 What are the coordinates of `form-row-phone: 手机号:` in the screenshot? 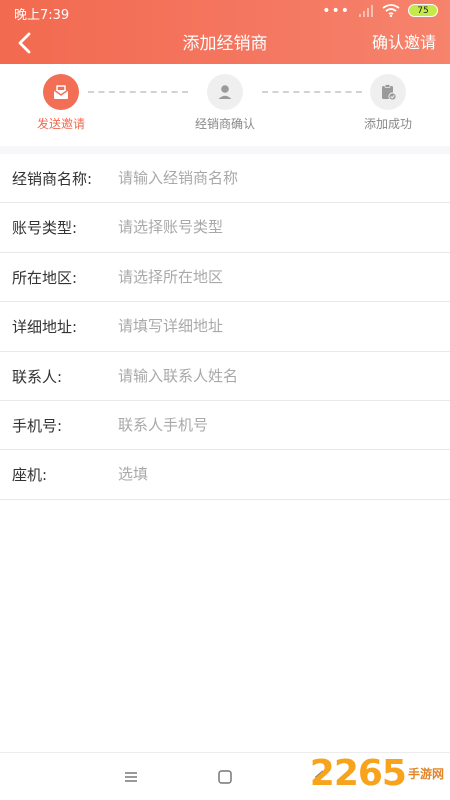 It's located at (225, 426).